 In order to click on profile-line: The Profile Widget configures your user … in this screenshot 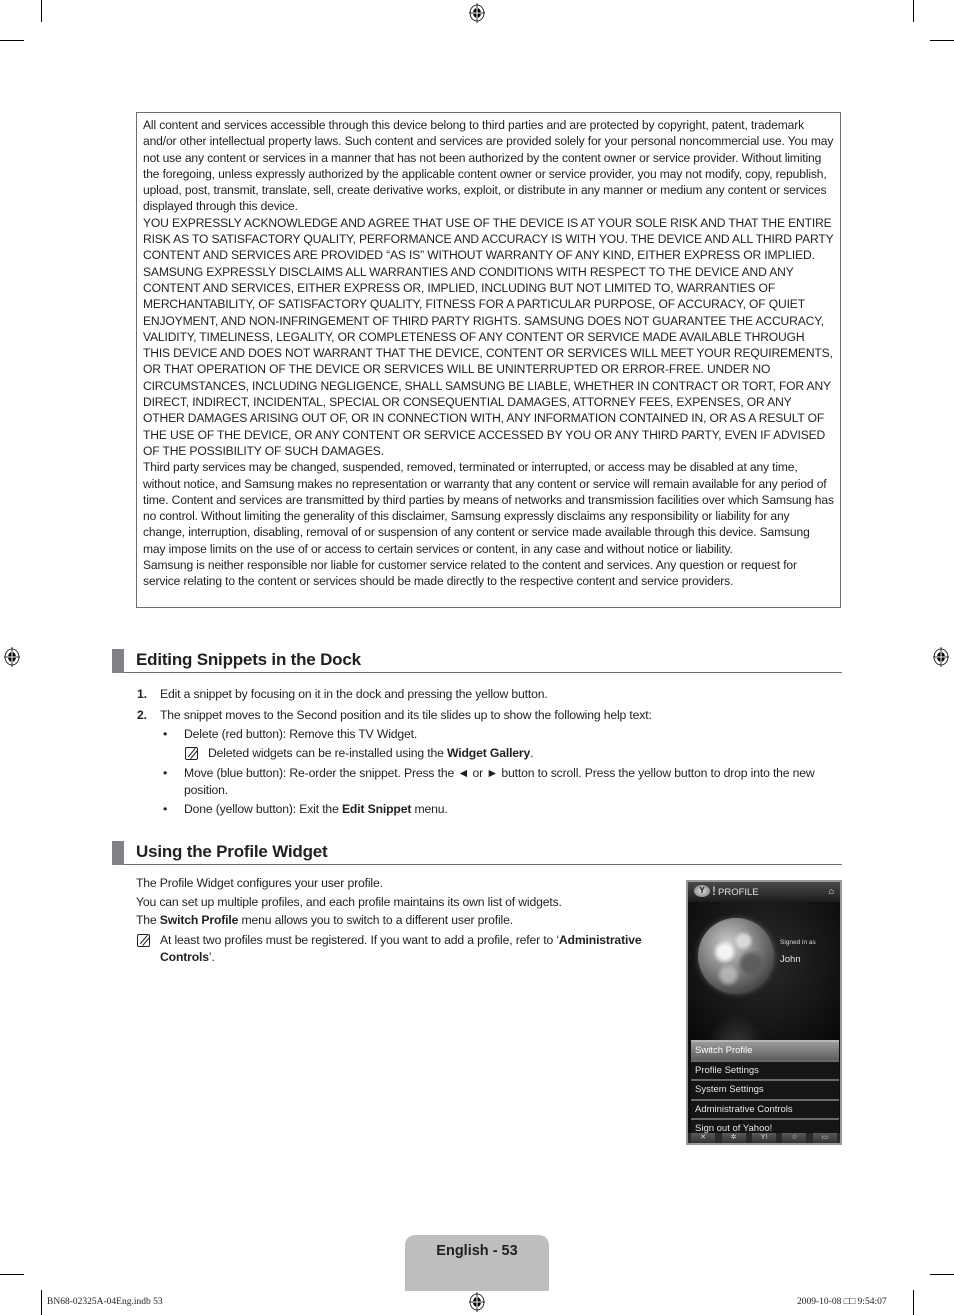, I will do `click(259, 883)`.